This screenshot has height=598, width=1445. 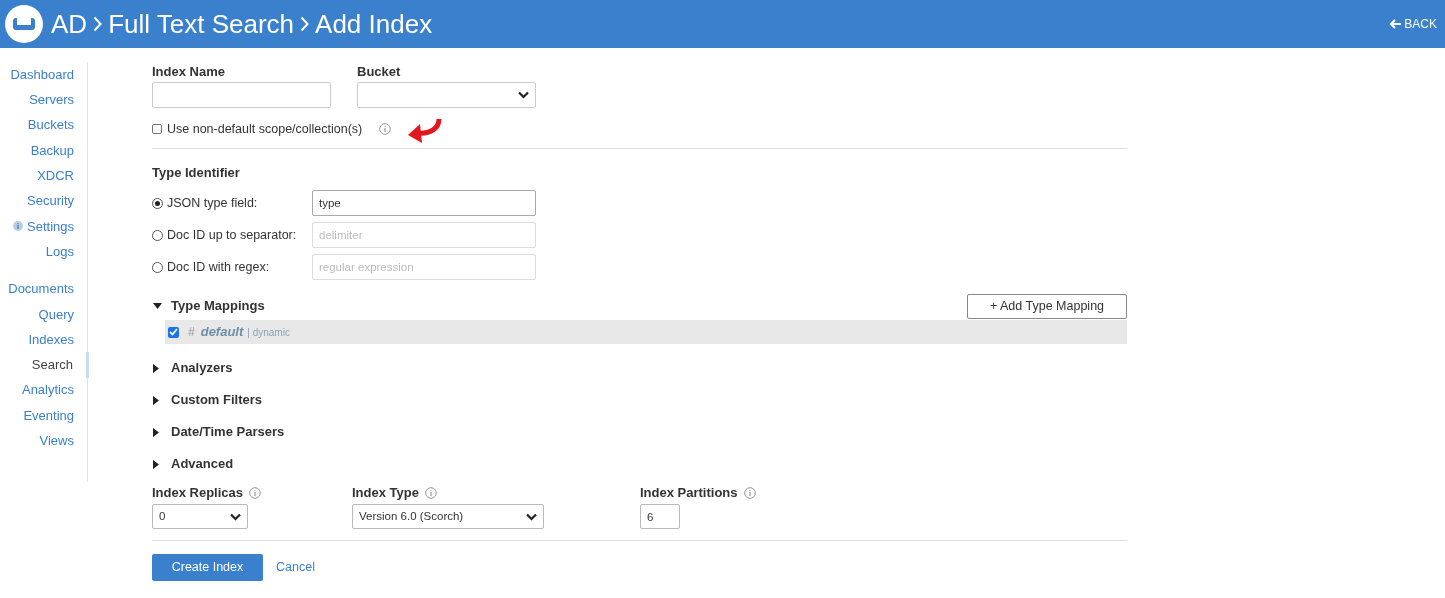 I want to click on section-toggle: Date/Time Parsers, so click(x=218, y=432).